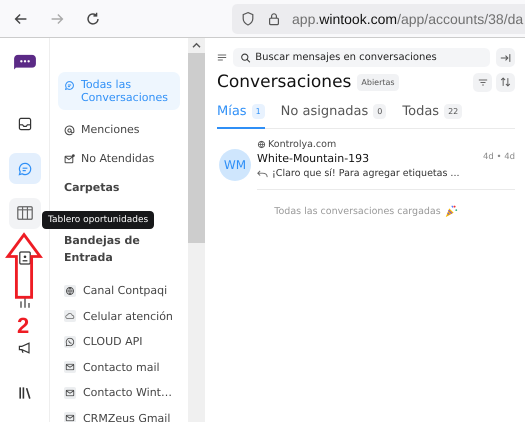  I want to click on books-icon, so click(24, 392).